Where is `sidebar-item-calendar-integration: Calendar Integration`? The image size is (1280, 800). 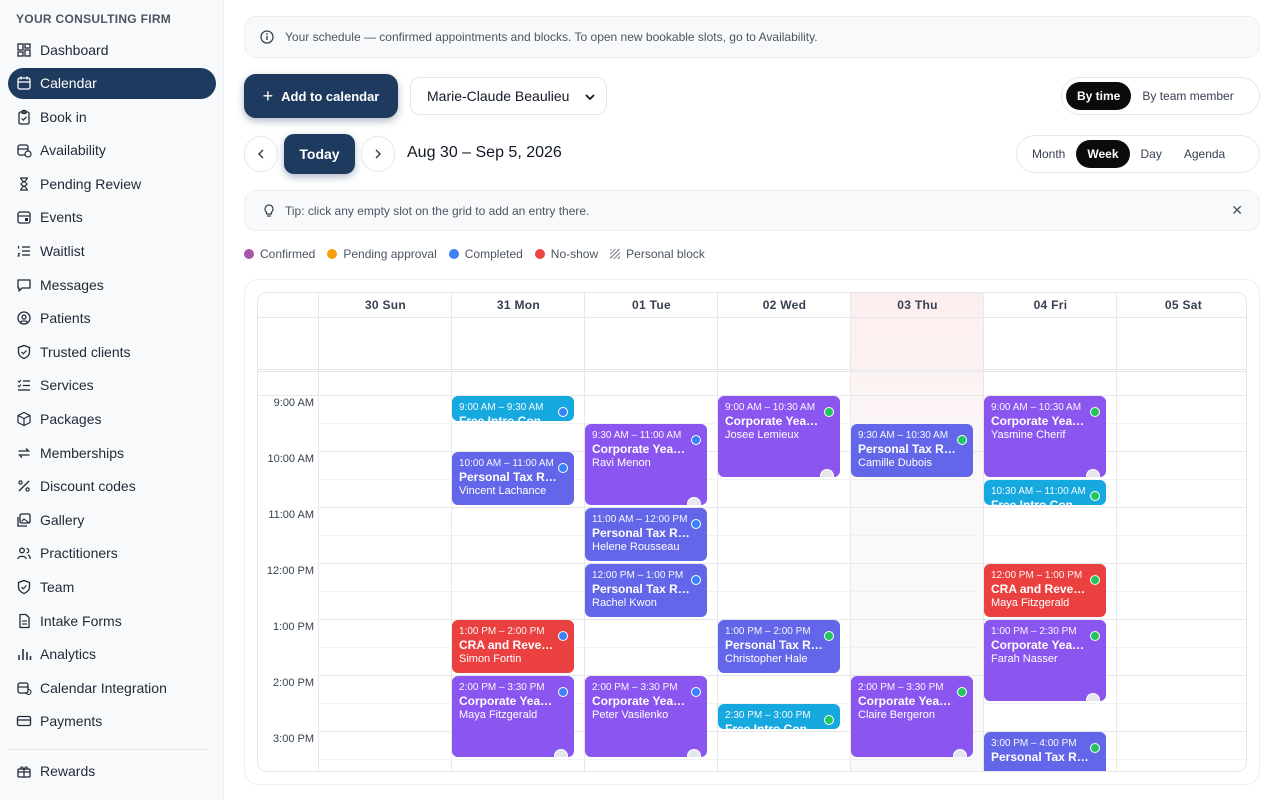 sidebar-item-calendar-integration: Calendar Integration is located at coordinates (112, 687).